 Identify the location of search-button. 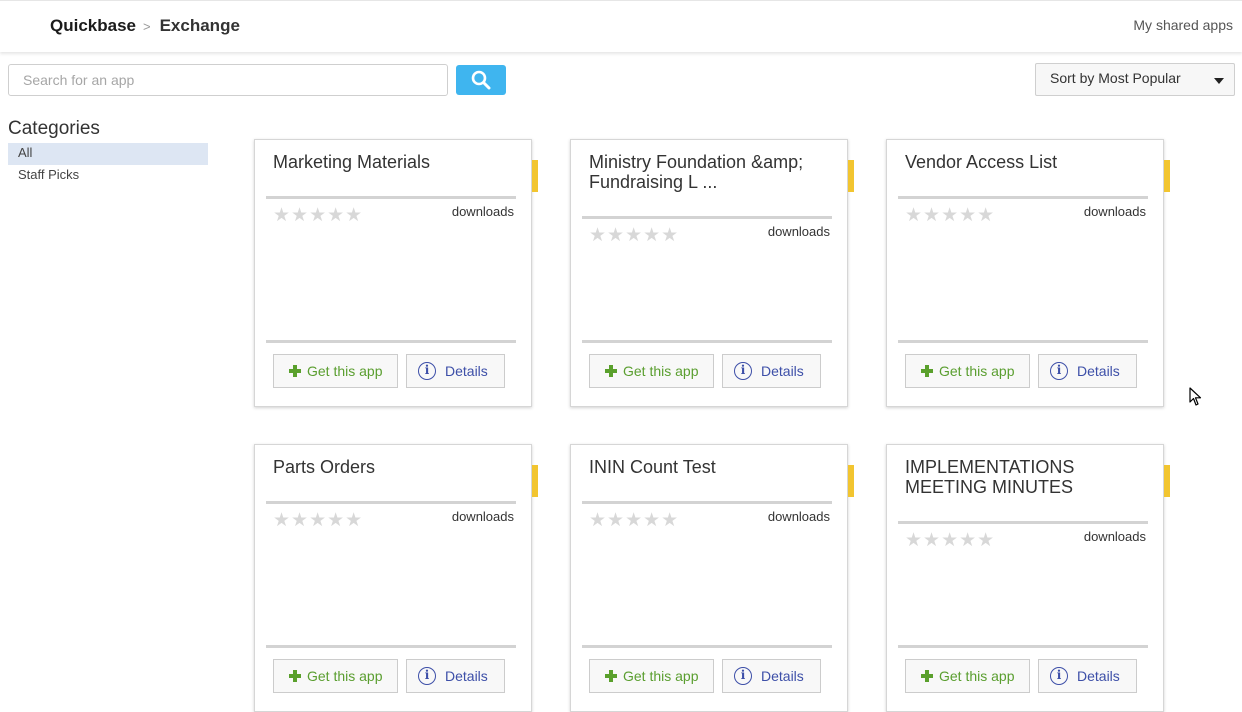
(481, 80).